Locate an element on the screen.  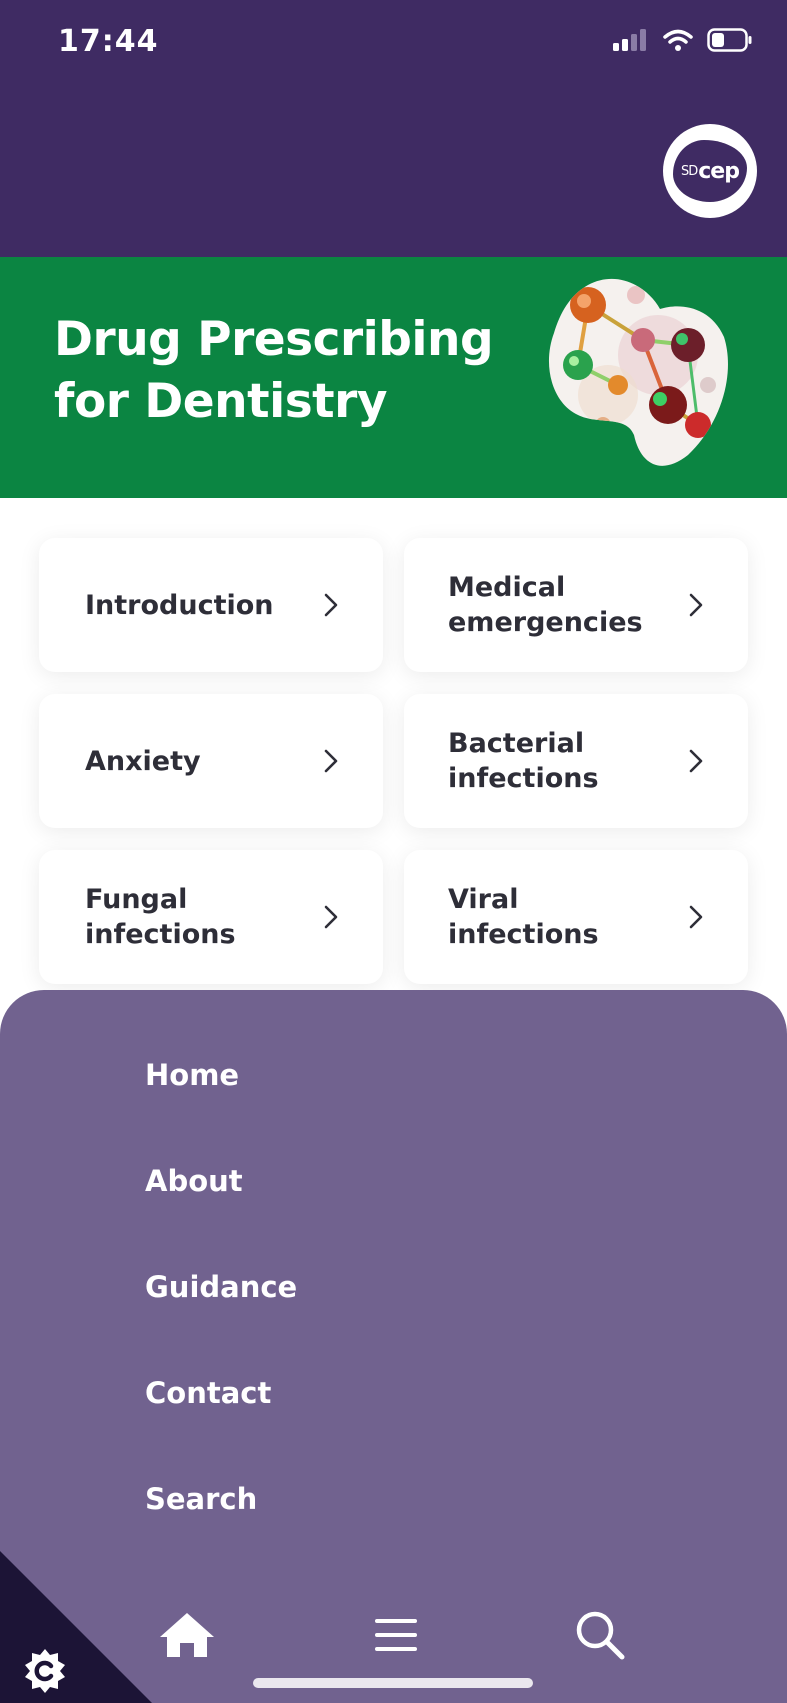
cellular-signal-icon is located at coordinates (629, 40).